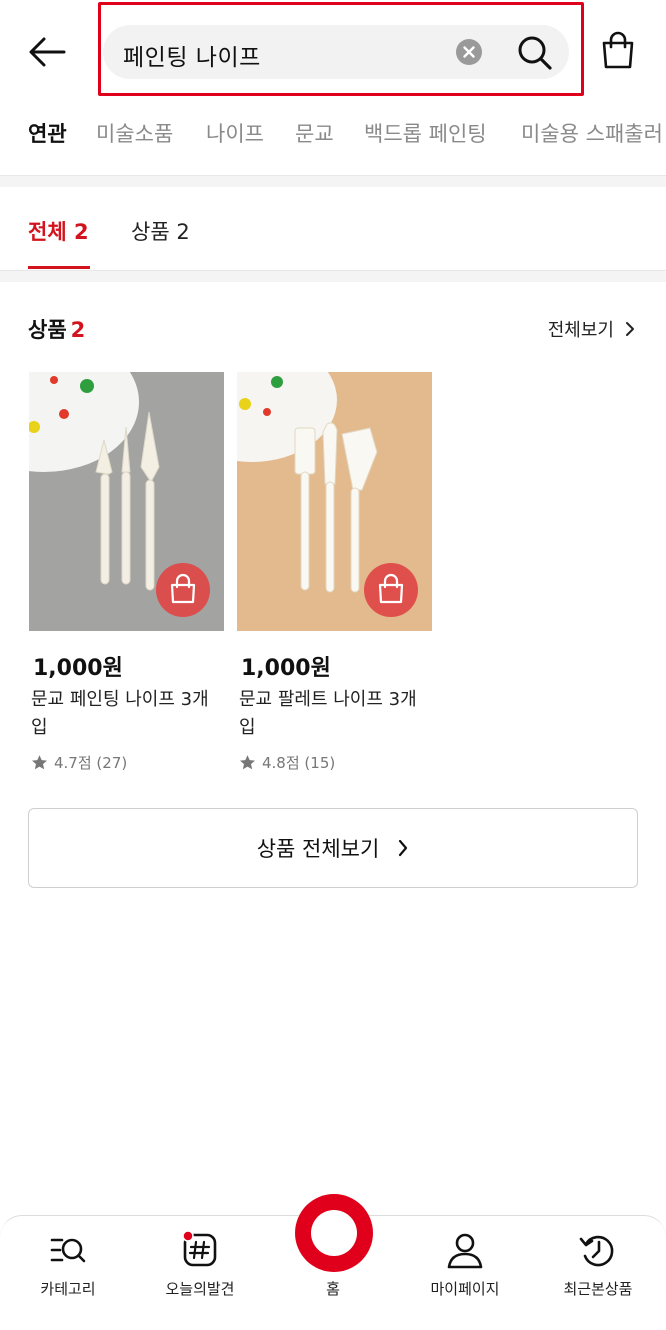 The image size is (666, 1330). What do you see at coordinates (78, 330) in the screenshot?
I see `section-count: 2` at bounding box center [78, 330].